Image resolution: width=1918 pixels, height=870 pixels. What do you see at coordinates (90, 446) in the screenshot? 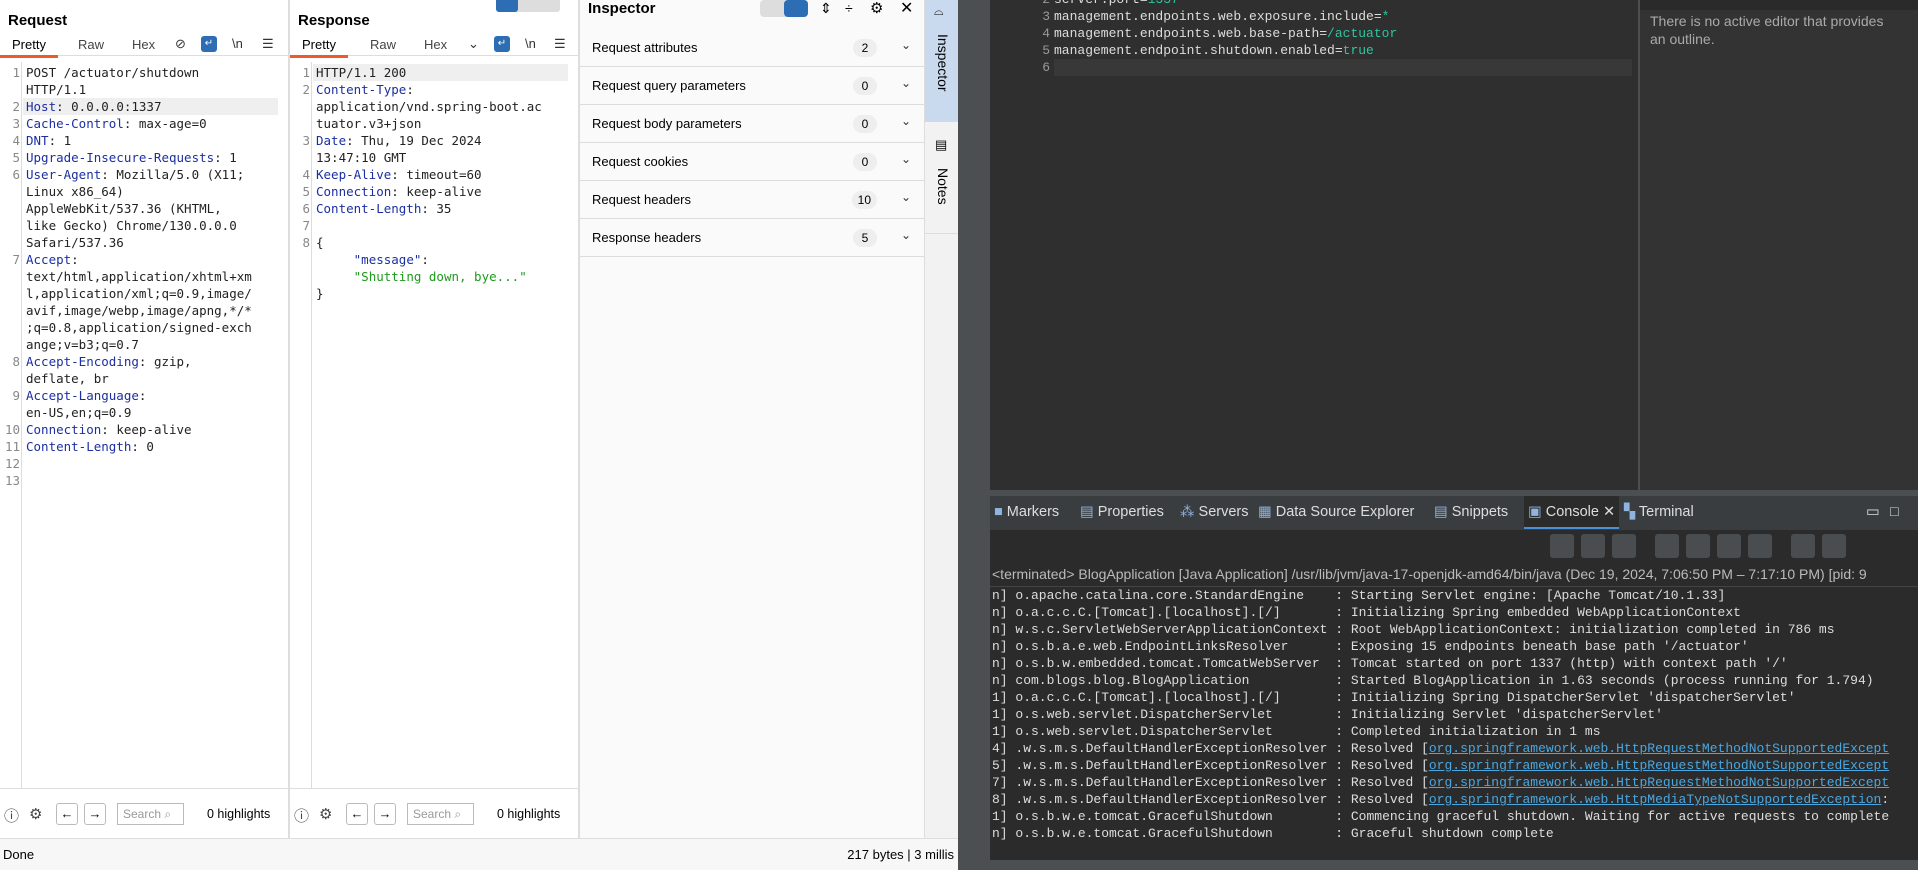
I see `code-line: Content-Length: 0` at bounding box center [90, 446].